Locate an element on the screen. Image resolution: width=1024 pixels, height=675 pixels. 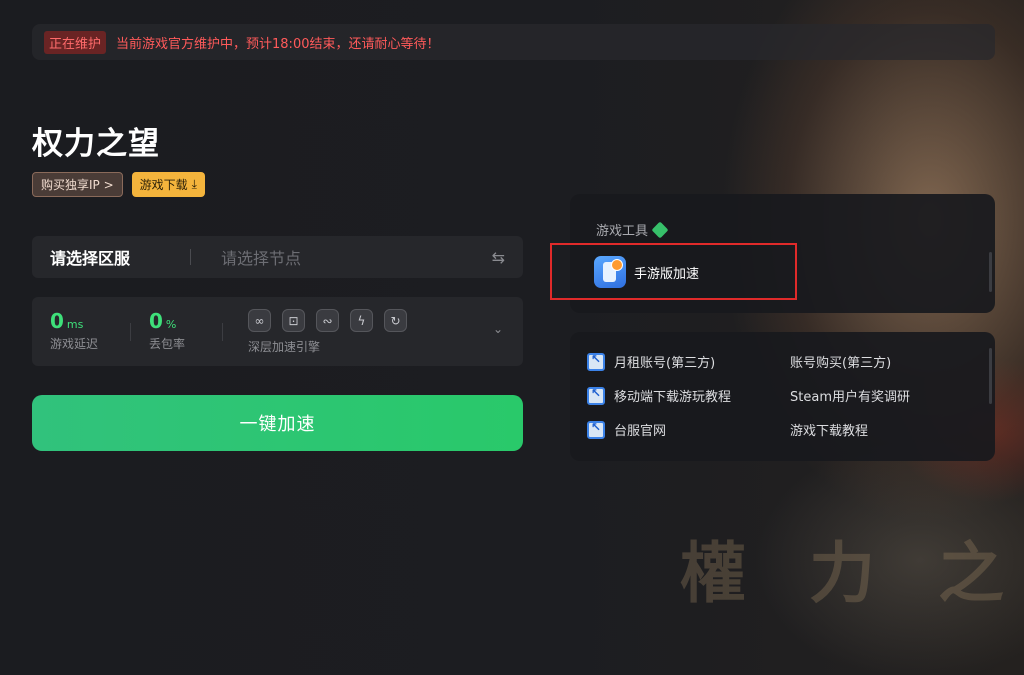
node-select: 请选择节点 is located at coordinates (356, 257).